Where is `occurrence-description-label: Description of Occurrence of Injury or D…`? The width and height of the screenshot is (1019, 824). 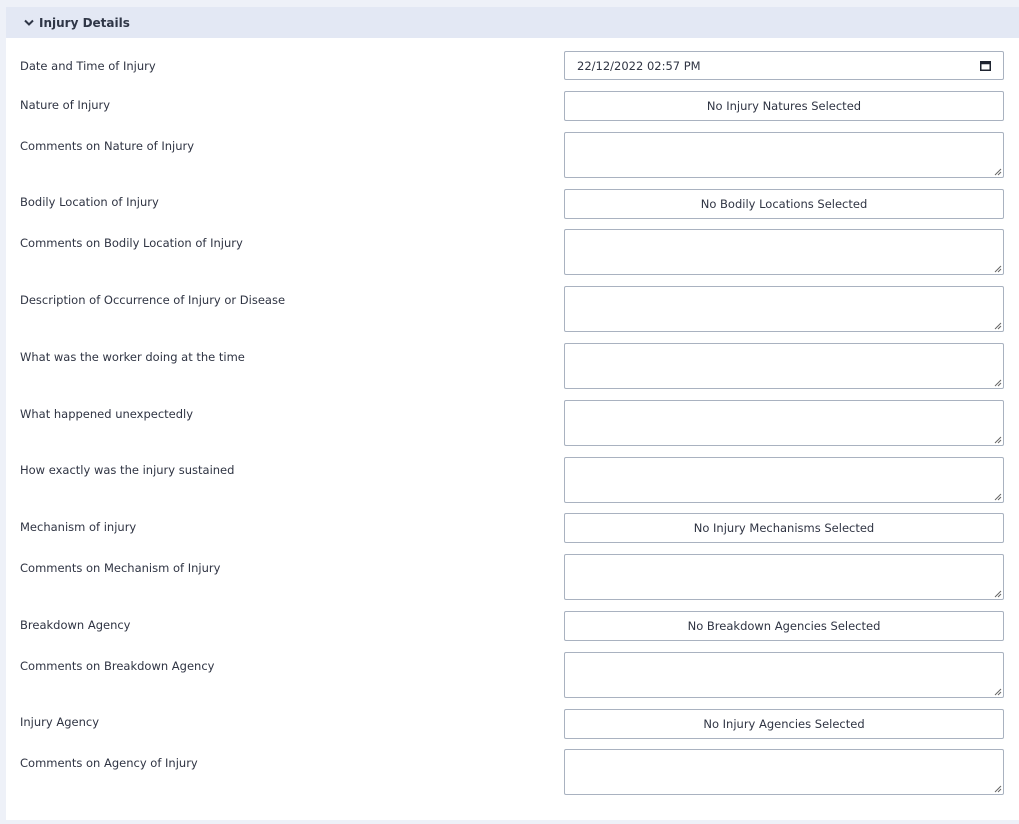 occurrence-description-label: Description of Occurrence of Injury or D… is located at coordinates (153, 300).